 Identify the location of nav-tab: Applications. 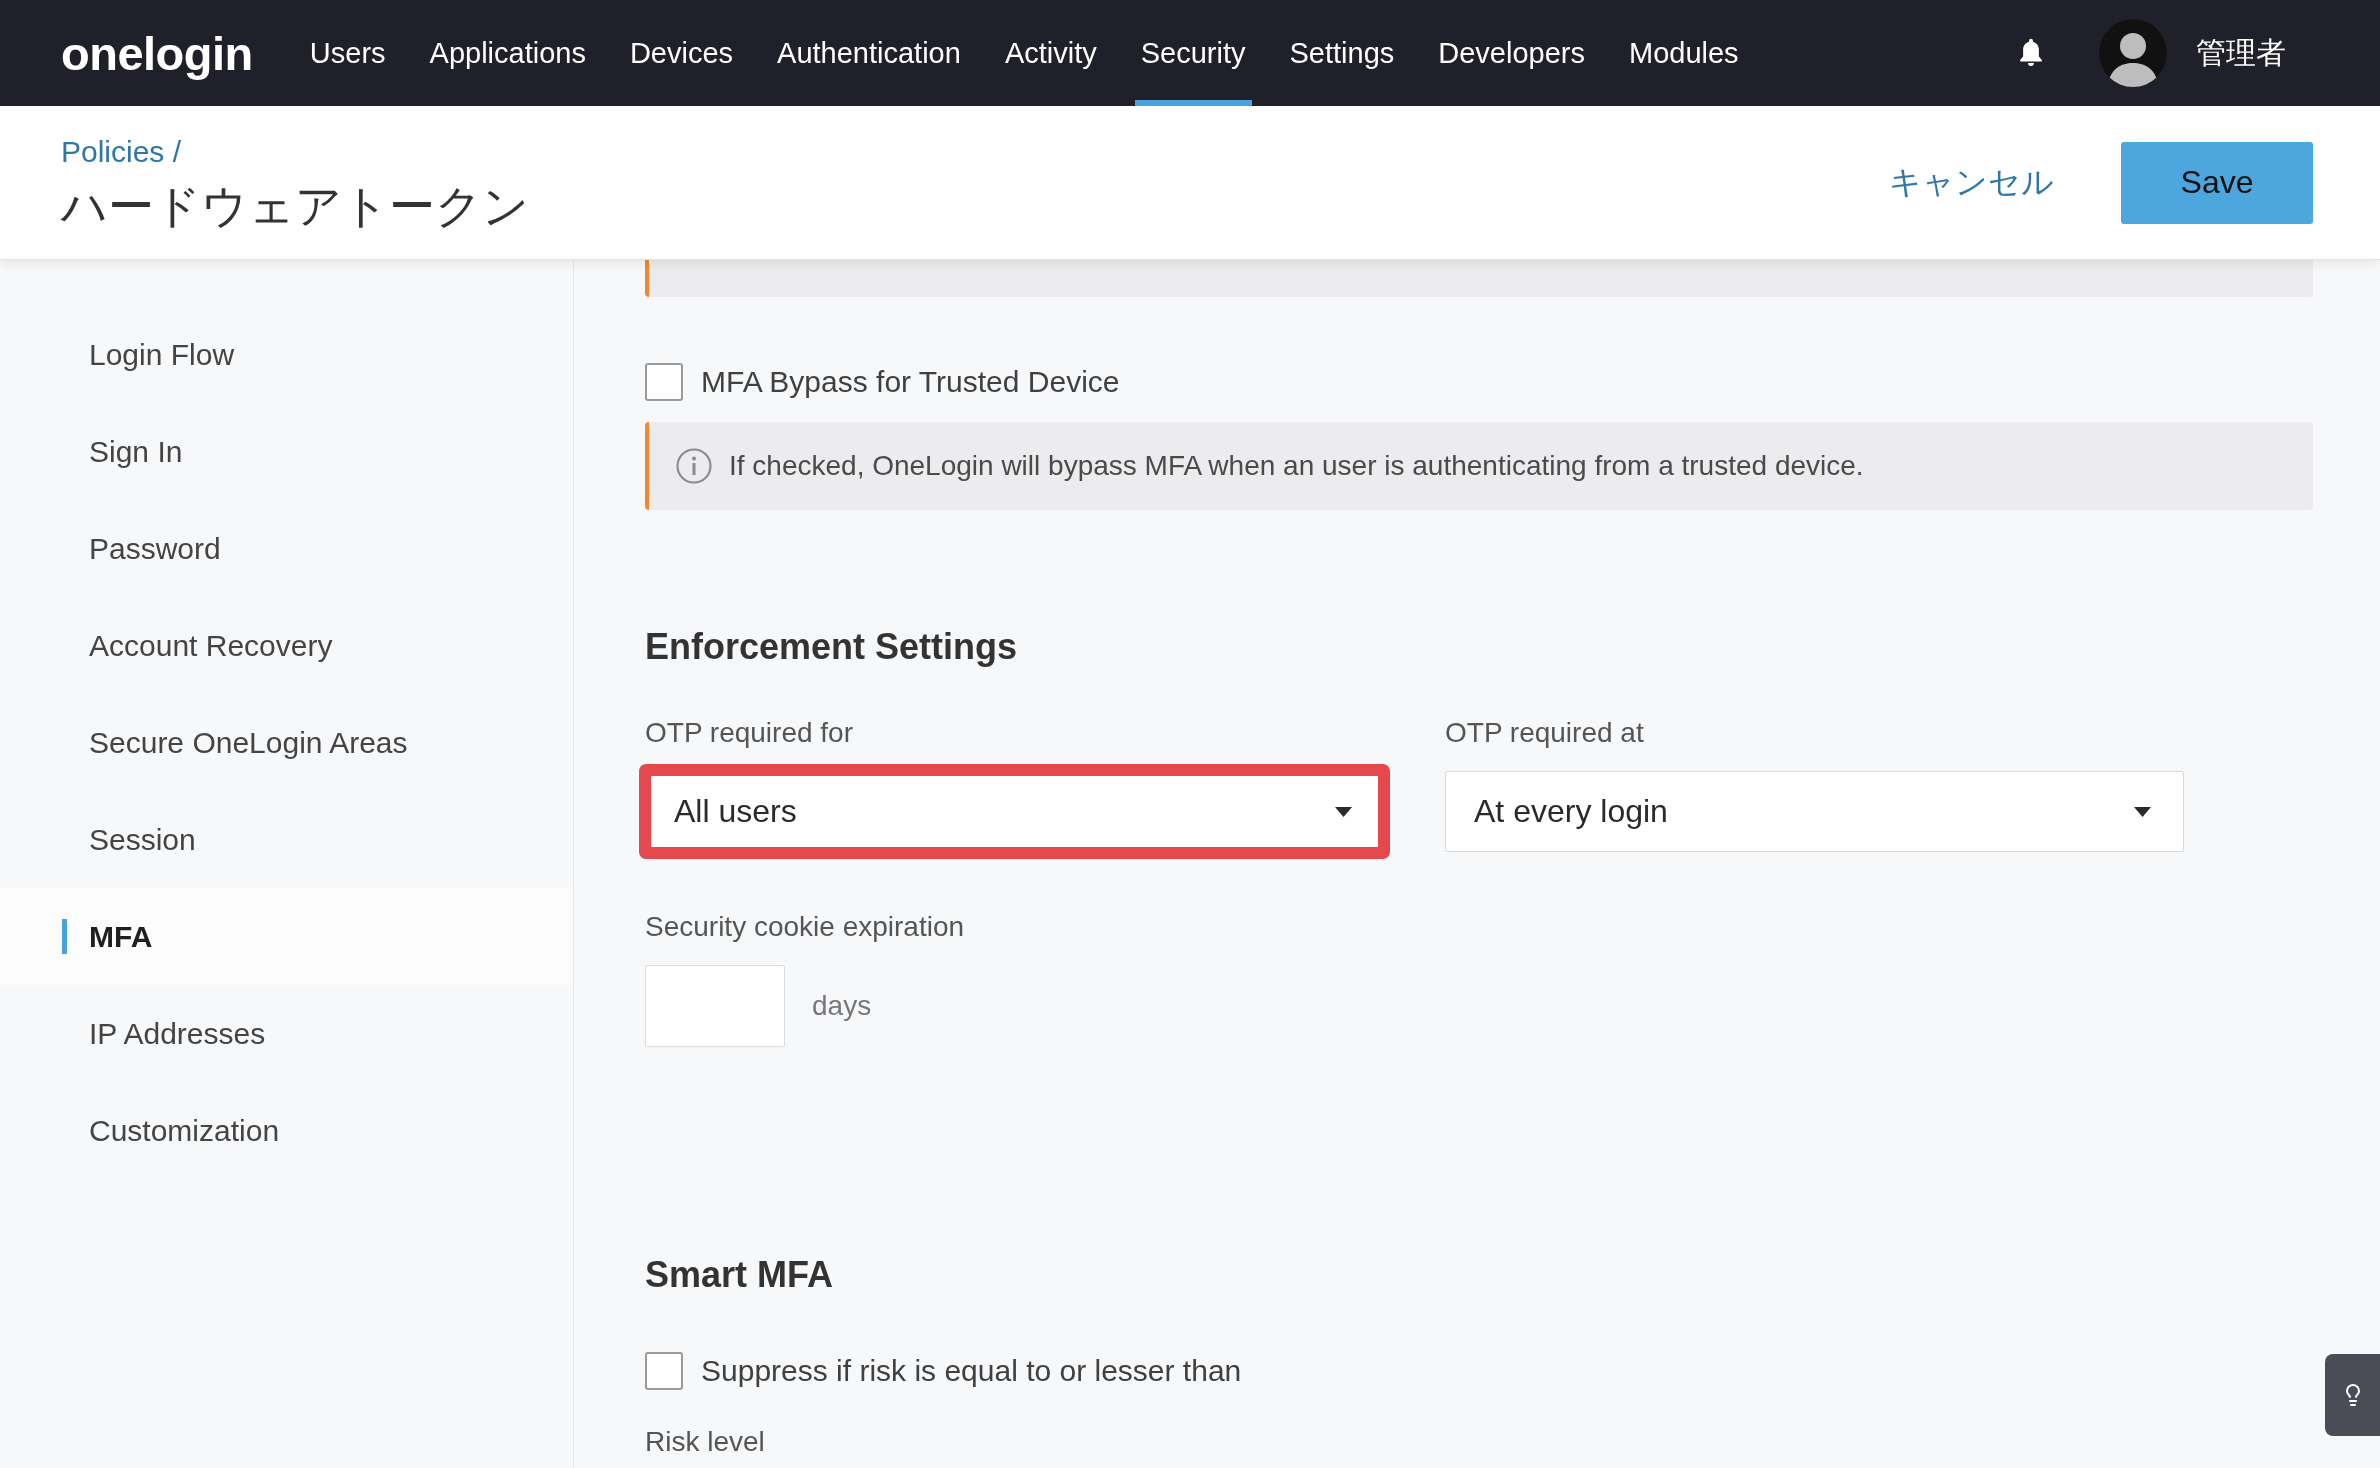
(507, 53).